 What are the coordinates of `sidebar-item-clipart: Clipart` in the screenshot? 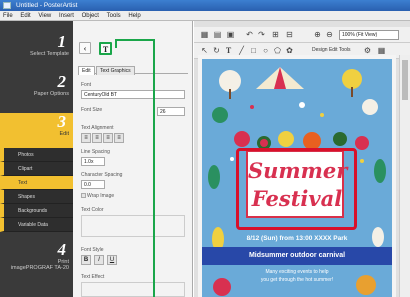 It's located at (36, 169).